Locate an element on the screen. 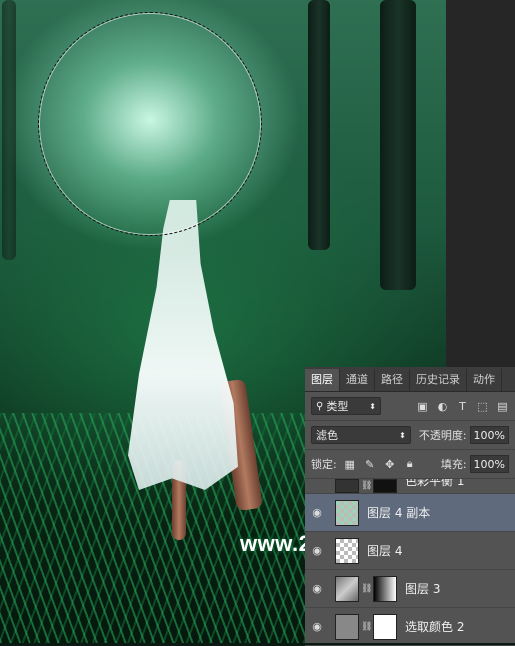 Image resolution: width=515 pixels, height=646 pixels. layer-row-selected: ◉ 图层 4 副本 is located at coordinates (410, 513).